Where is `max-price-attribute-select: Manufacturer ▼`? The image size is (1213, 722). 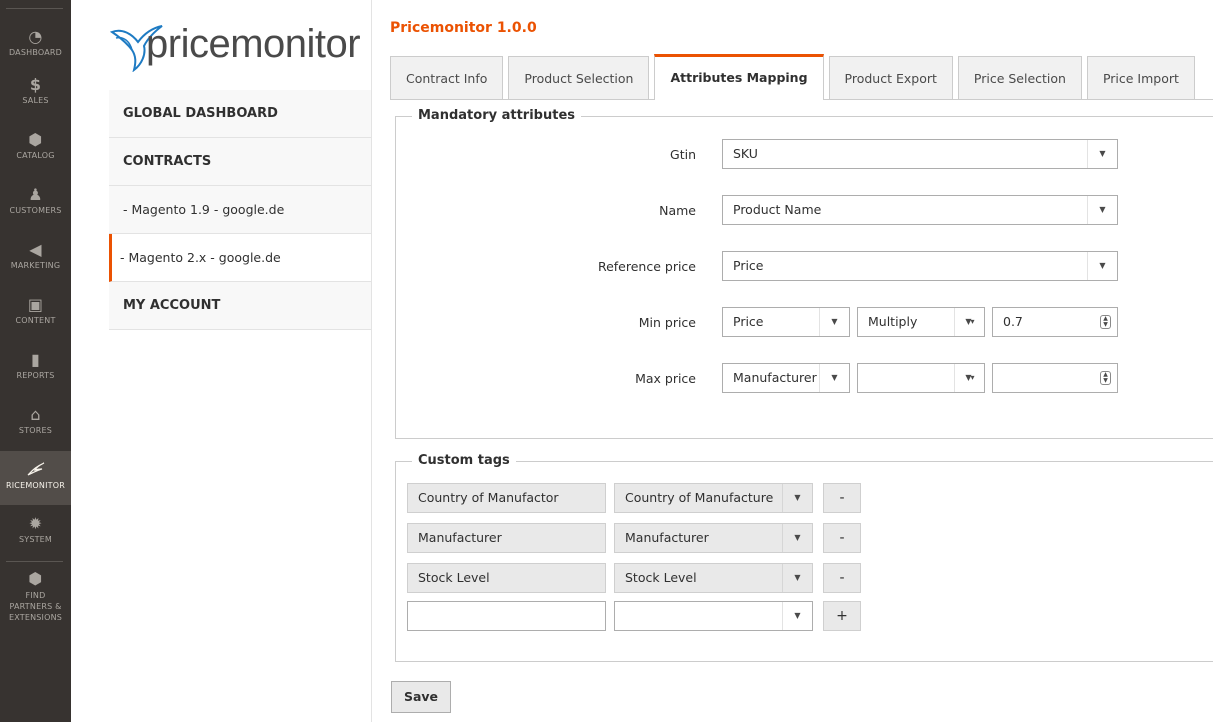 max-price-attribute-select: Manufacturer ▼ is located at coordinates (786, 378).